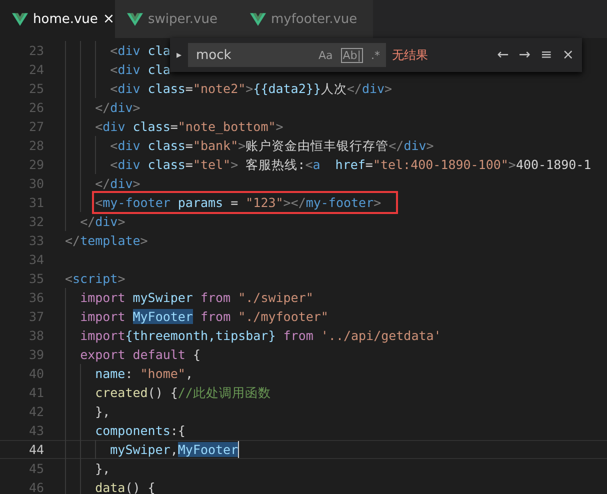 The height and width of the screenshot is (494, 607). I want to click on line-number: 36, so click(36, 297).